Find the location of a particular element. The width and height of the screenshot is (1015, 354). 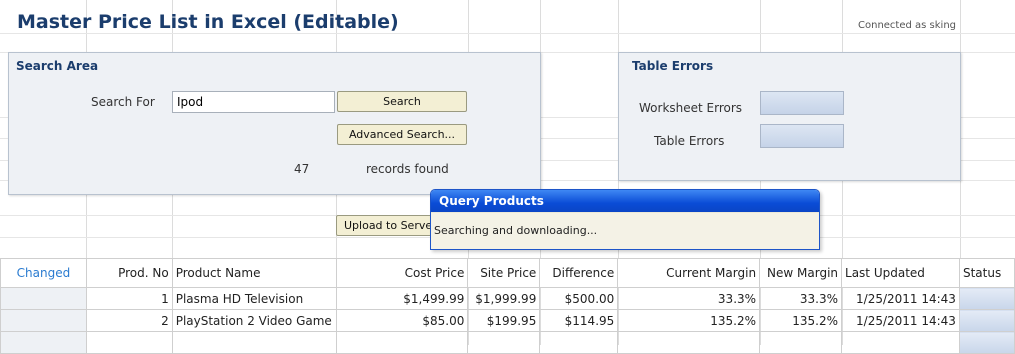

connected-status: Connected as sking is located at coordinates (907, 25).